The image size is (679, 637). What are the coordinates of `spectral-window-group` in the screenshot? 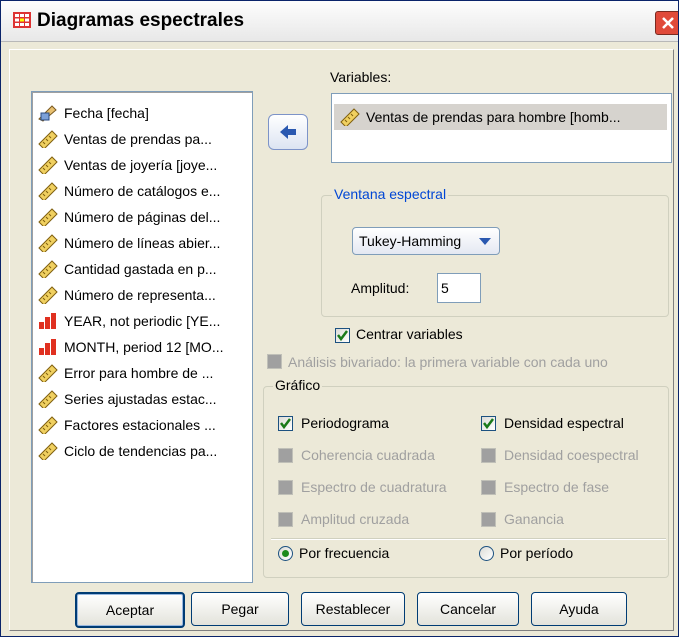 It's located at (495, 256).